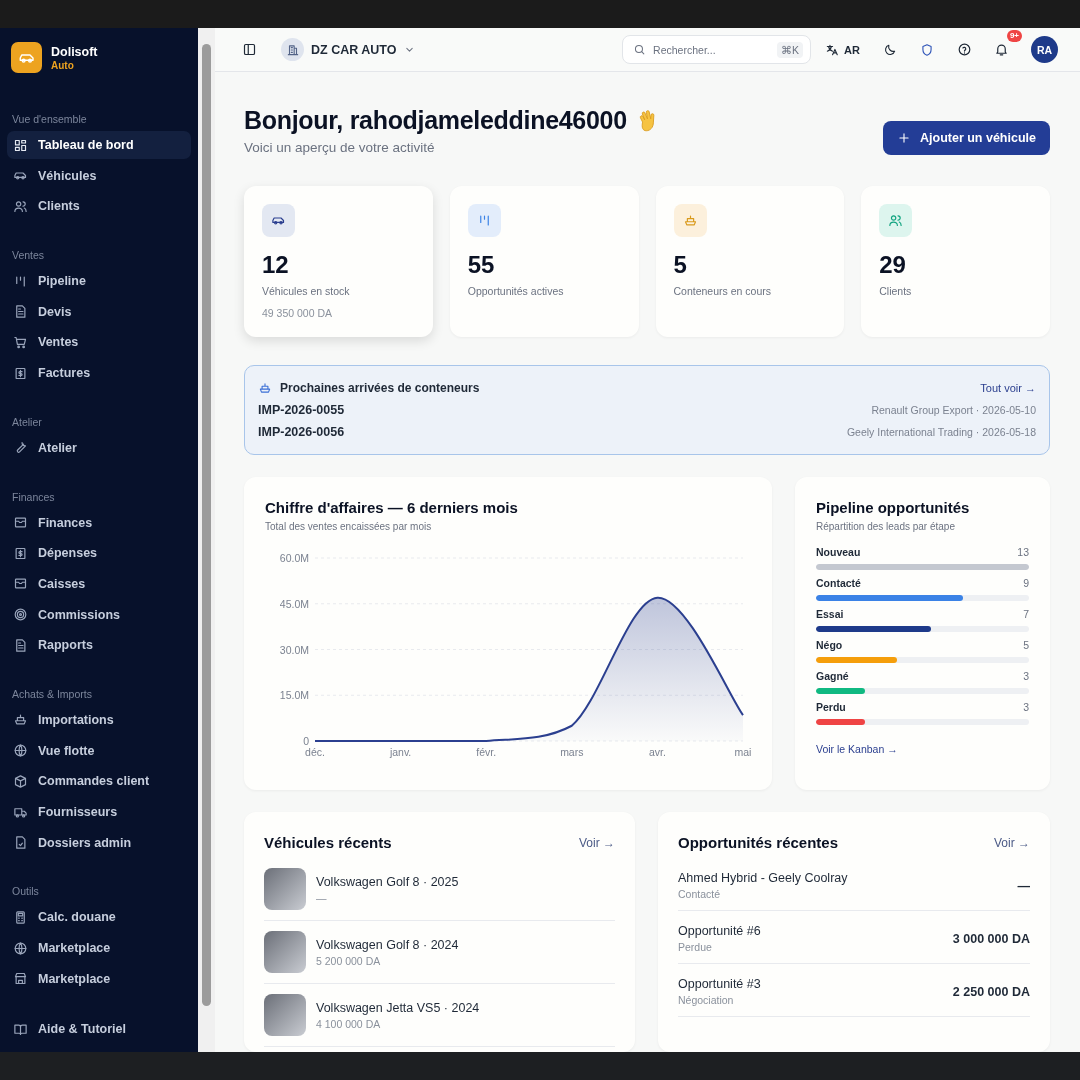 Image resolution: width=1080 pixels, height=1080 pixels. I want to click on bell-icon, so click(1001, 49).